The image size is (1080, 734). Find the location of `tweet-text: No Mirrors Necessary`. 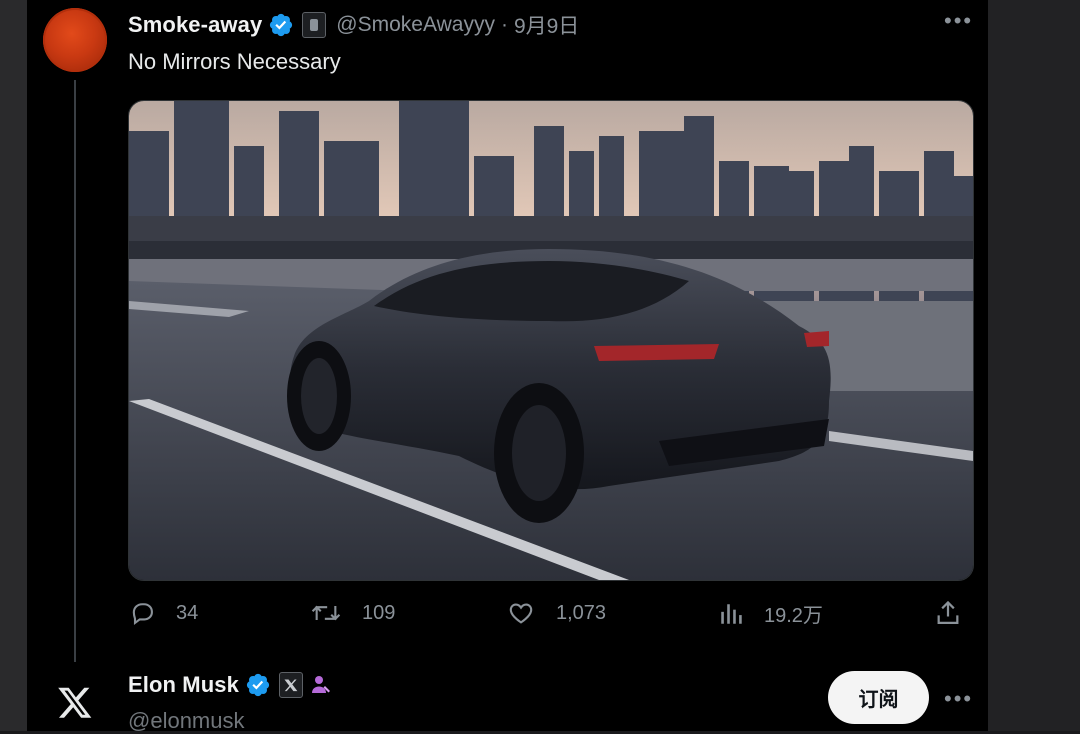

tweet-text: No Mirrors Necessary is located at coordinates (234, 61).